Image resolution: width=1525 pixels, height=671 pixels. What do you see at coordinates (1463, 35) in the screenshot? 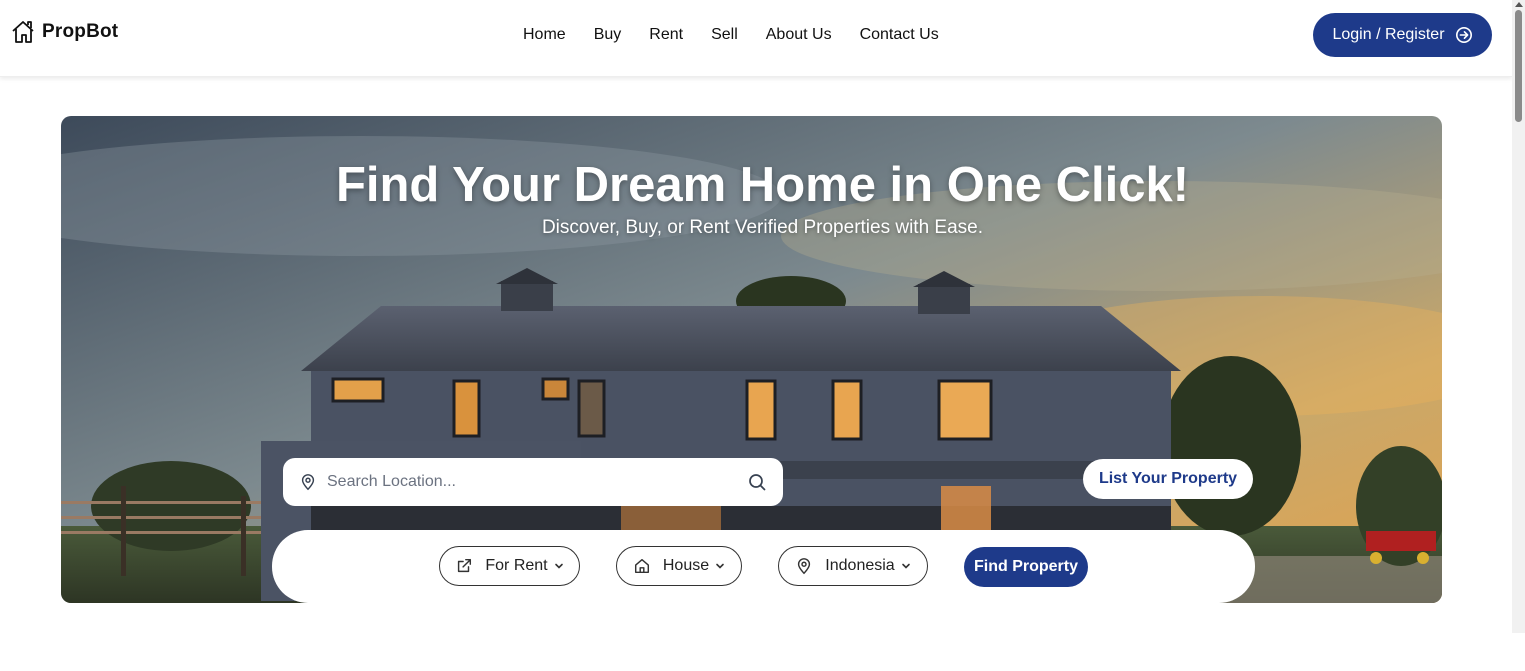
I see `arrow-circle-right-icon` at bounding box center [1463, 35].